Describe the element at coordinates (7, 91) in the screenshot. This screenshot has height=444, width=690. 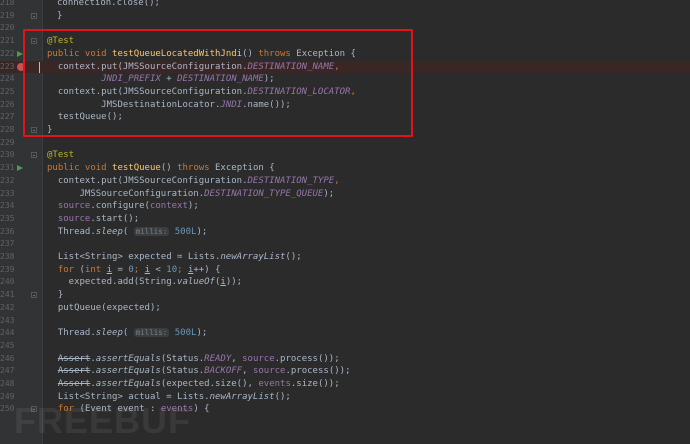
I see `line-number: 225` at that location.